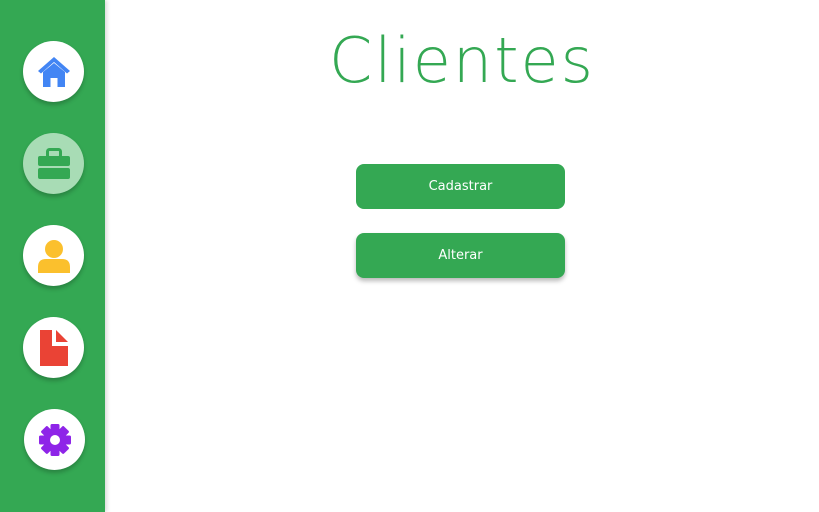  I want to click on cadastrar-button: Cadastrar, so click(460, 186).